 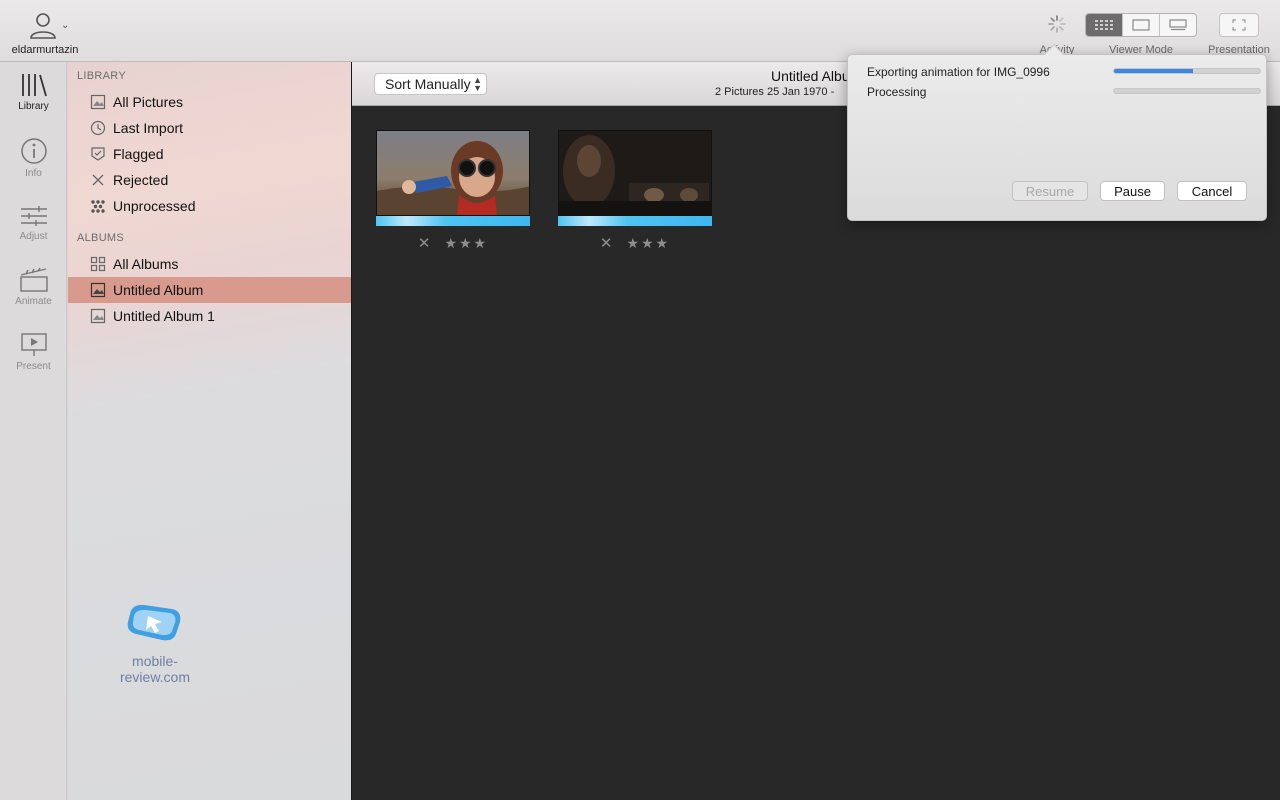 I want to click on clock-icon, so click(x=98, y=128).